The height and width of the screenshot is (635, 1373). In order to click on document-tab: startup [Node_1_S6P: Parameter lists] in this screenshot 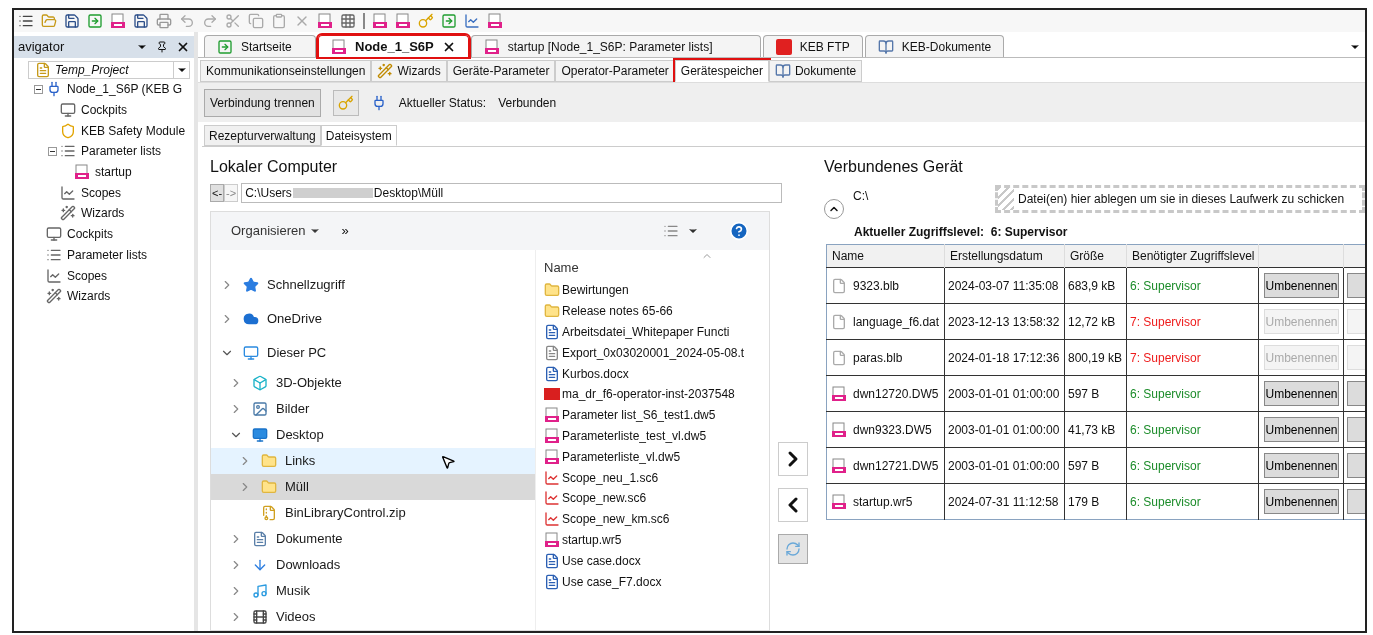, I will do `click(615, 46)`.